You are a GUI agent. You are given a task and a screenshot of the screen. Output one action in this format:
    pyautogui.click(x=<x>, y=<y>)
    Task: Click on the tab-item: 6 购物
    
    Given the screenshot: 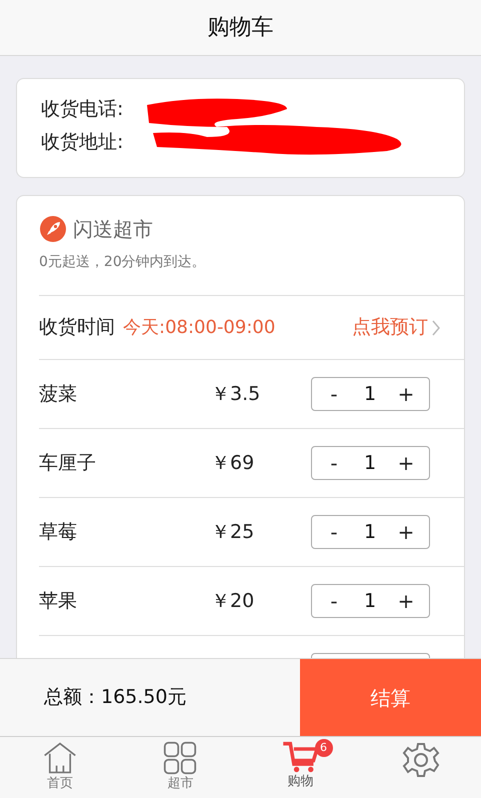 What is the action you would take?
    pyautogui.click(x=300, y=767)
    